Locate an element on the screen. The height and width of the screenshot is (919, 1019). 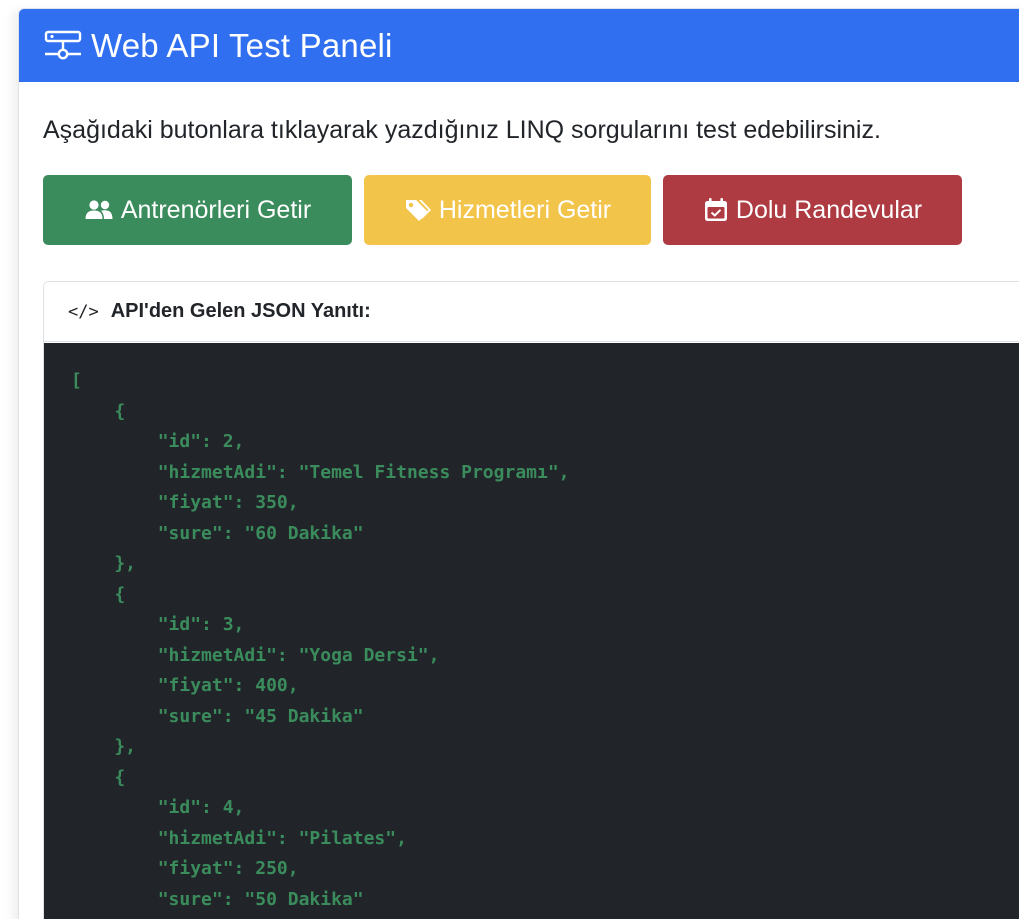
calendar-check-icon is located at coordinates (716, 210).